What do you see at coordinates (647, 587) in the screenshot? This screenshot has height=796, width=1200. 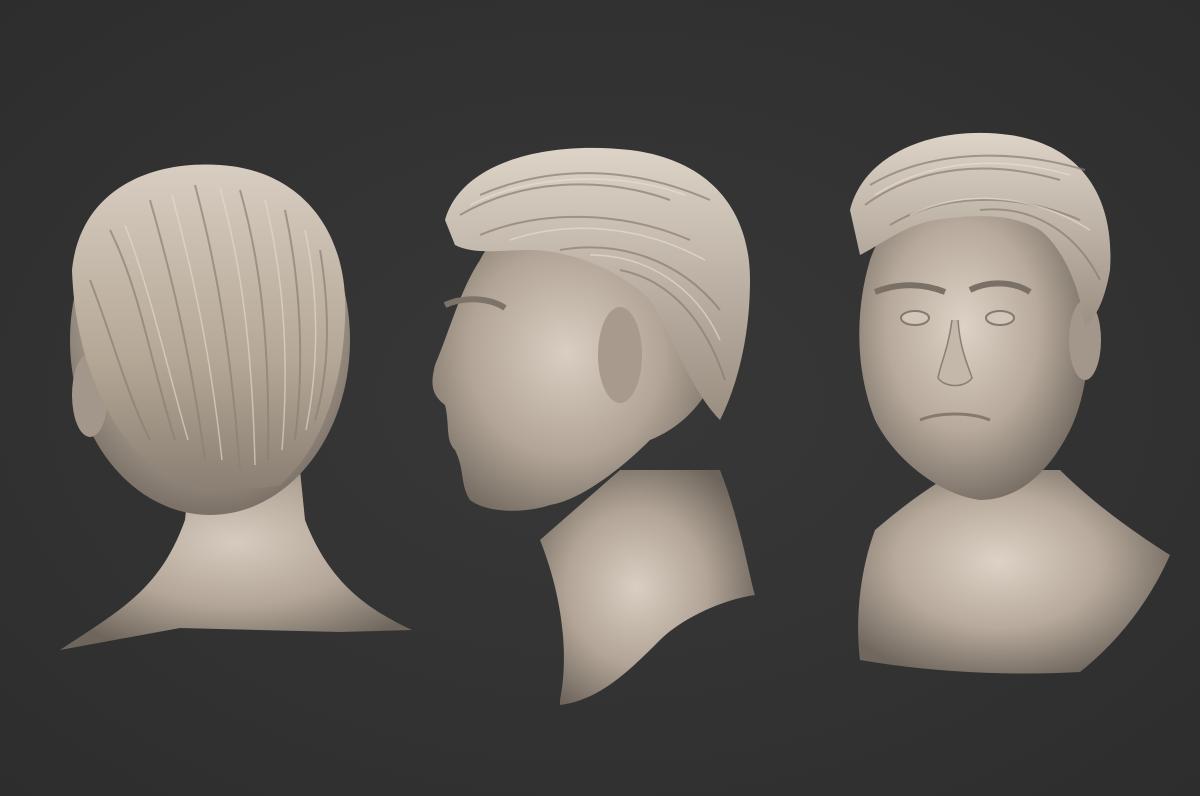 I see `side-neck` at bounding box center [647, 587].